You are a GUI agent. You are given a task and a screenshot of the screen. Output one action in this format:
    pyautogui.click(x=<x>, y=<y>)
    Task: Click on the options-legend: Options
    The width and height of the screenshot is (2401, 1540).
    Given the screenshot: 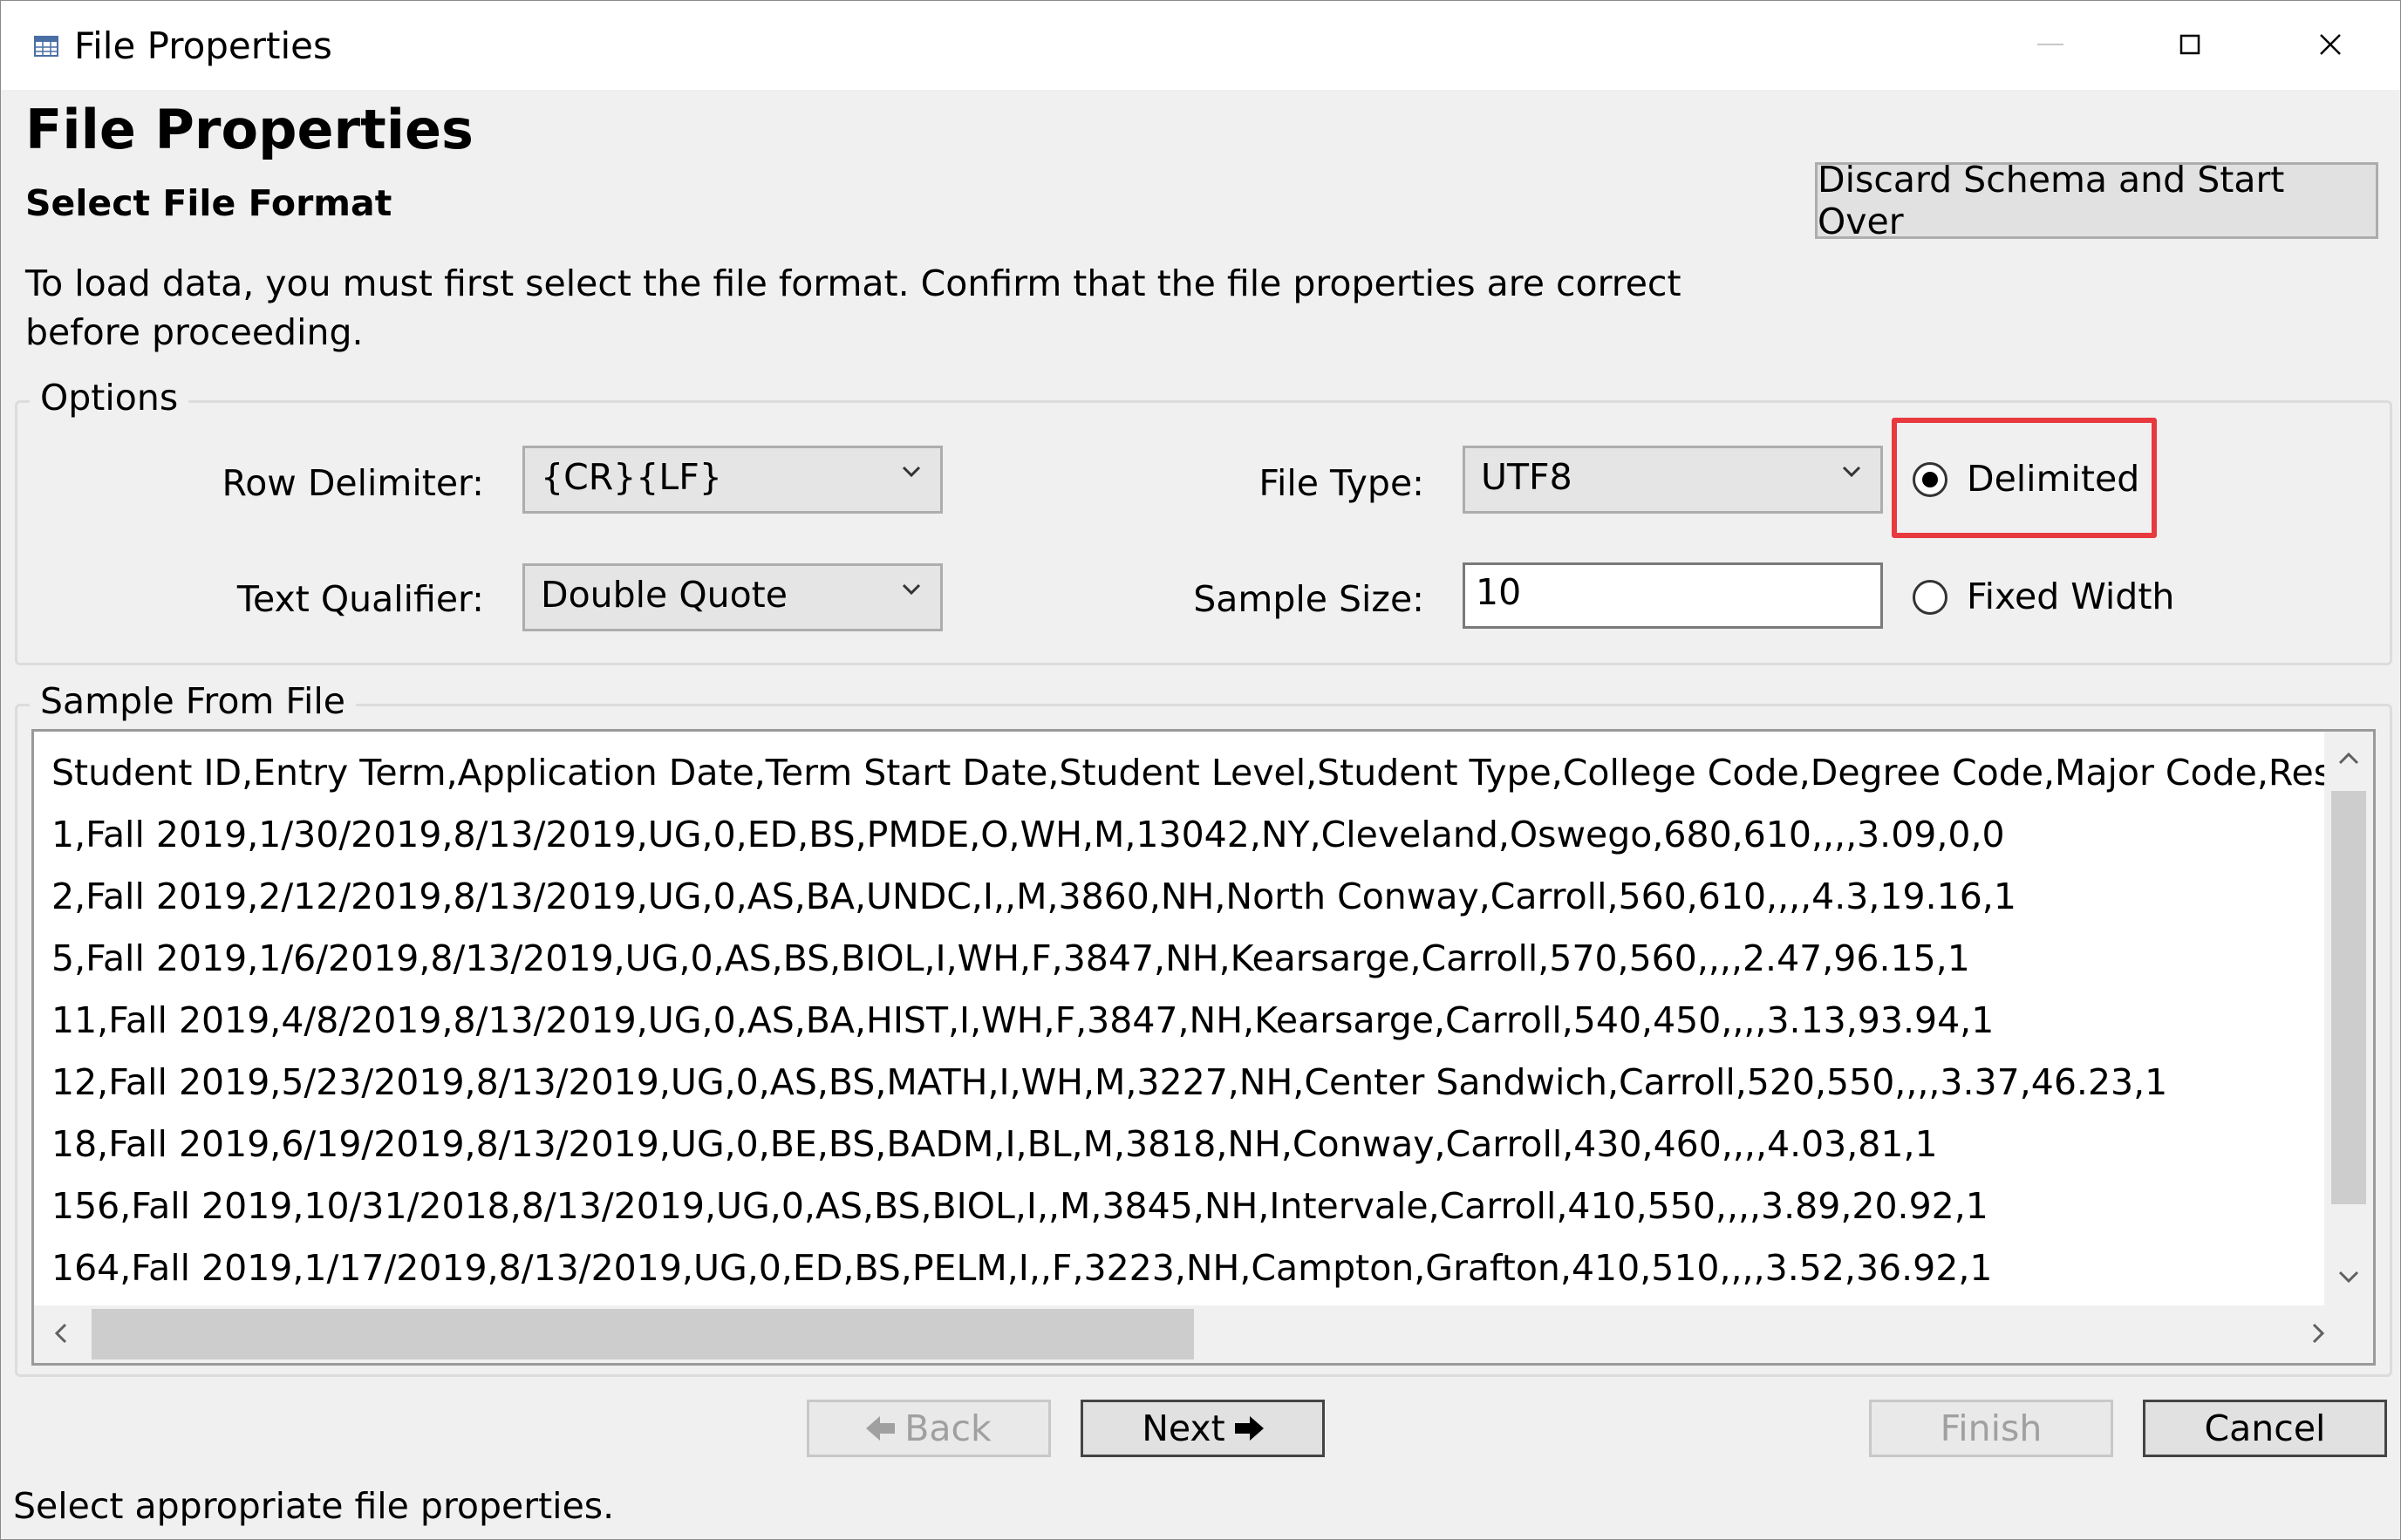 What is the action you would take?
    pyautogui.click(x=109, y=398)
    